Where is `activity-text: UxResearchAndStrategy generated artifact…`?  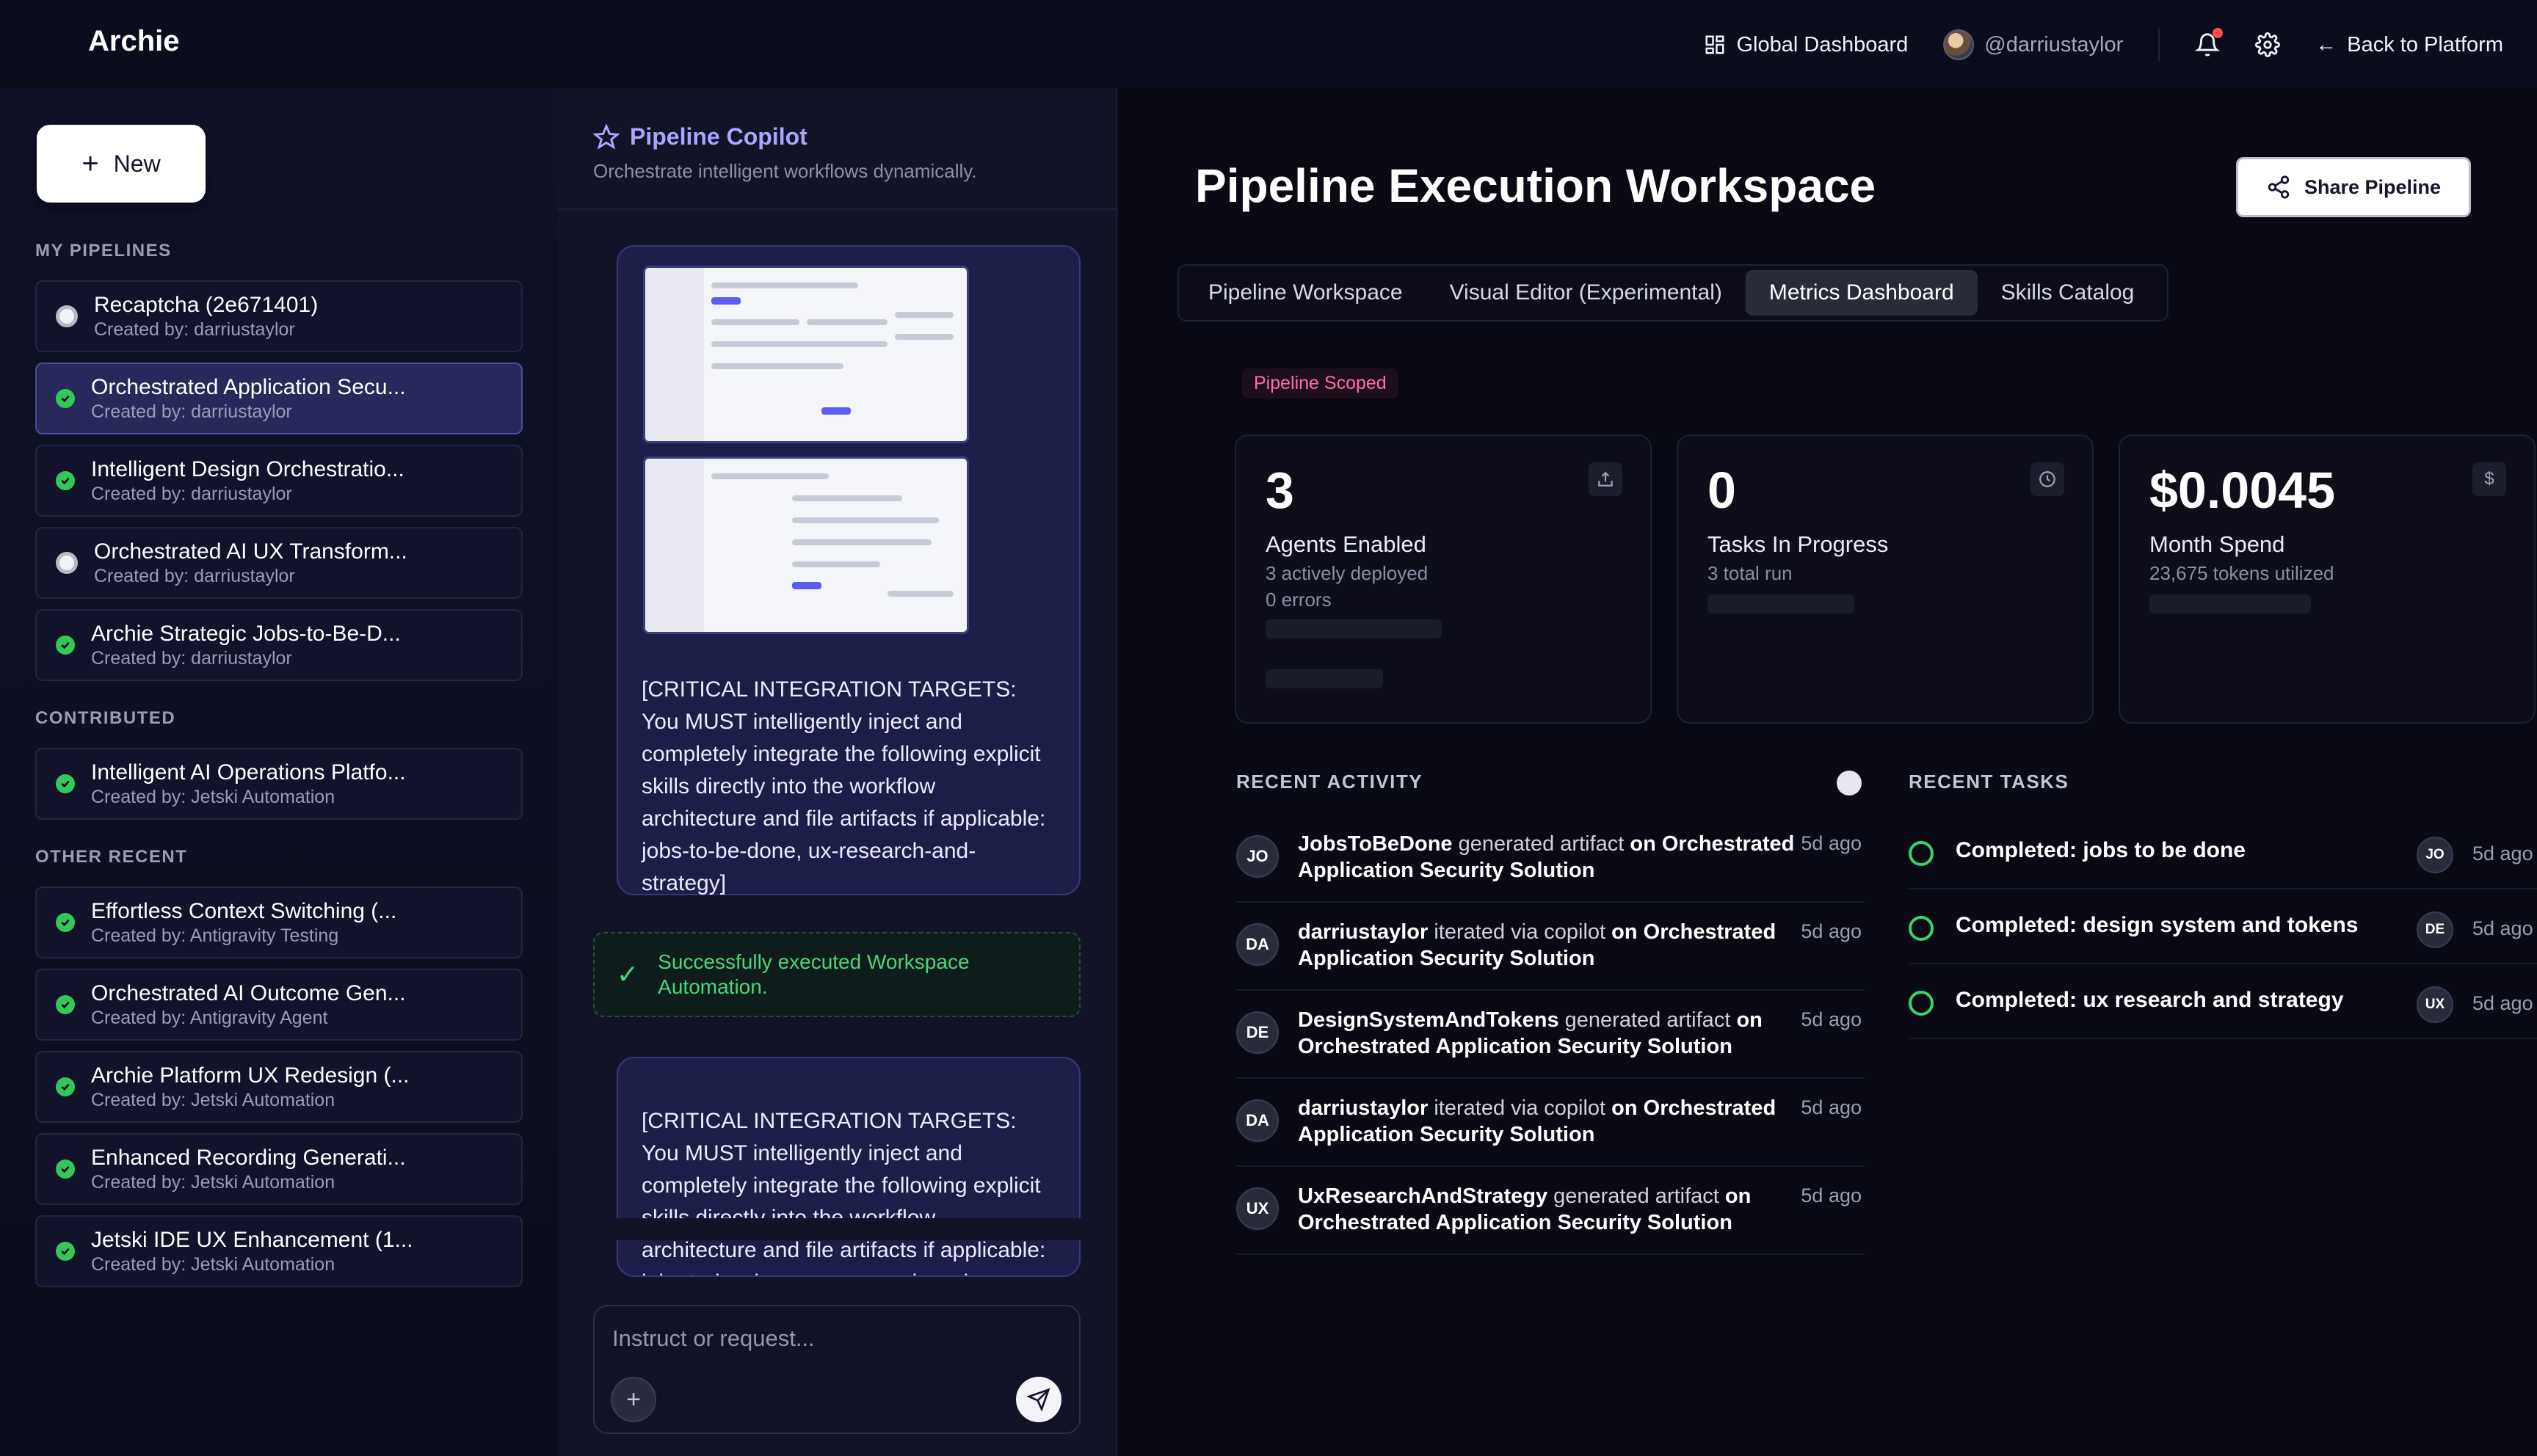 activity-text: UxResearchAndStrategy generated artifact… is located at coordinates (1547, 1209).